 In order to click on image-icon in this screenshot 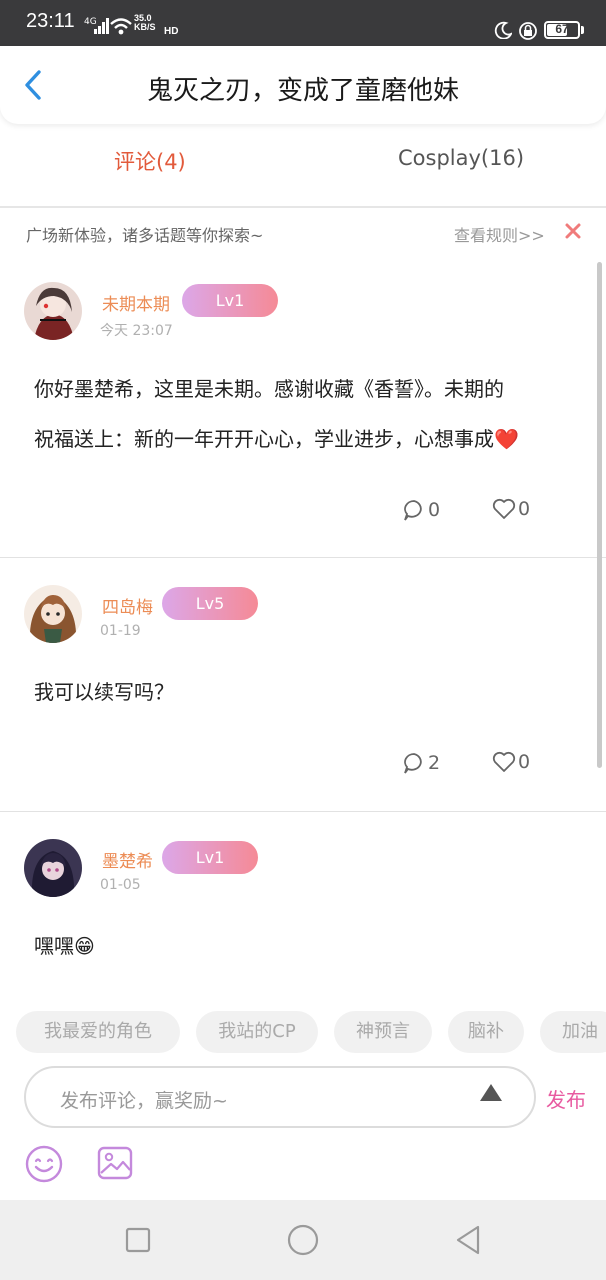, I will do `click(115, 1163)`.